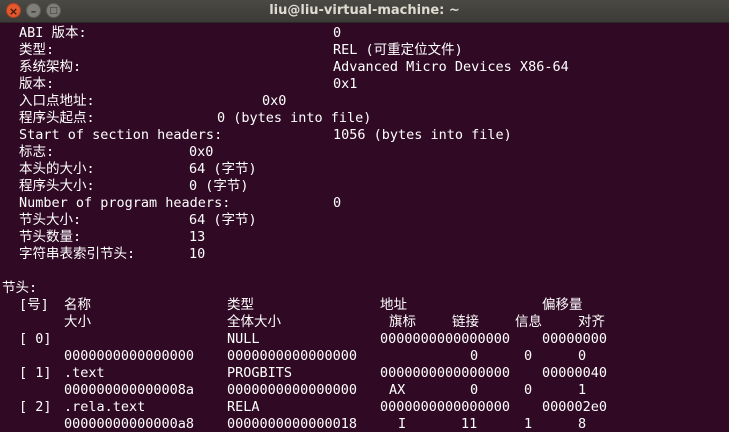 The height and width of the screenshot is (432, 729). I want to click on header-label: 版本:, so click(37, 84).